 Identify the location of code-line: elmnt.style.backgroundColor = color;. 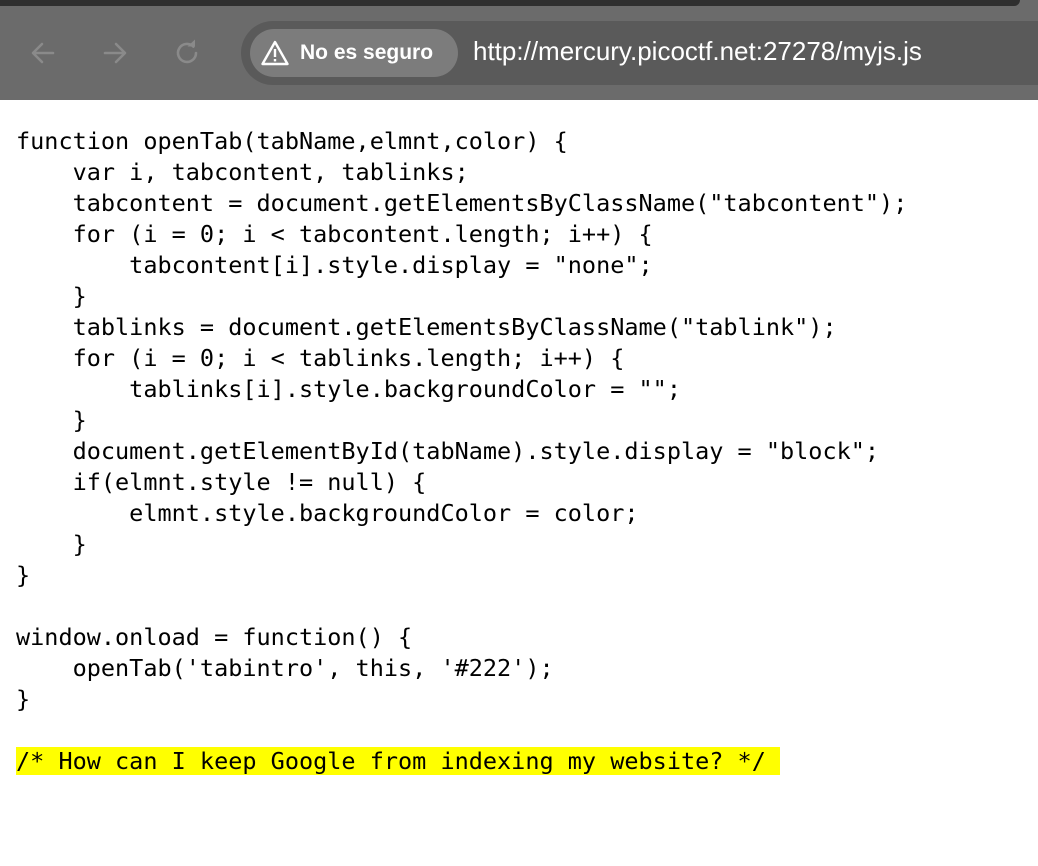
(327, 513).